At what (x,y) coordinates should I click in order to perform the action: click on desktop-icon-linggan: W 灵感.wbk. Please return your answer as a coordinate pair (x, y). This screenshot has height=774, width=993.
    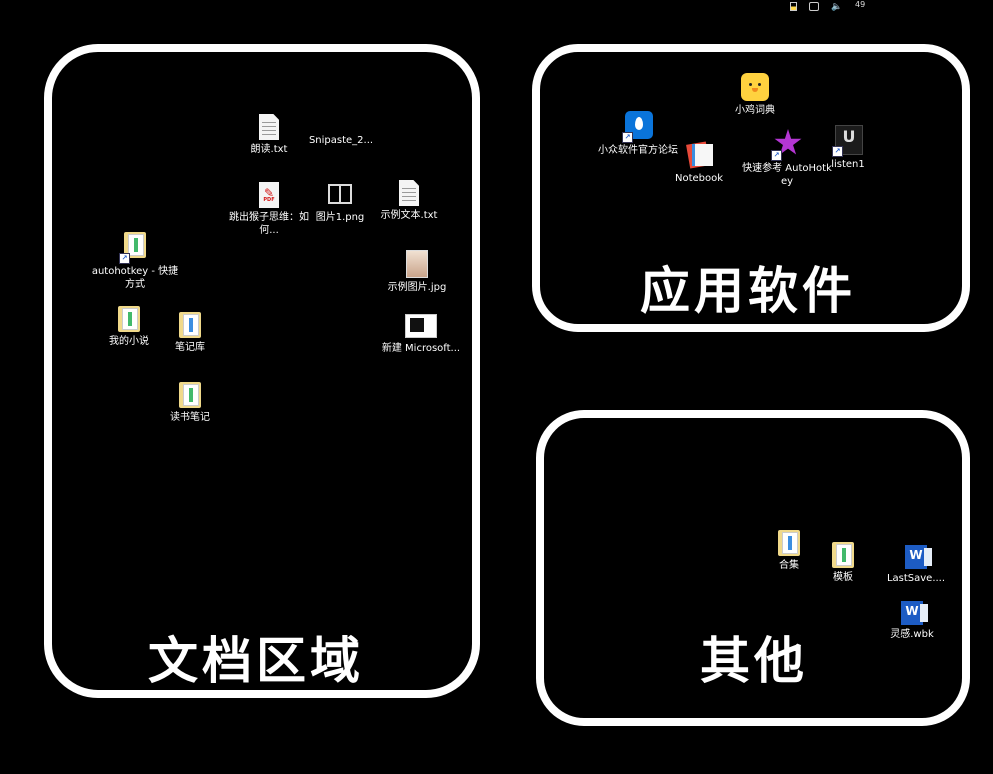
    Looking at the image, I should click on (912, 619).